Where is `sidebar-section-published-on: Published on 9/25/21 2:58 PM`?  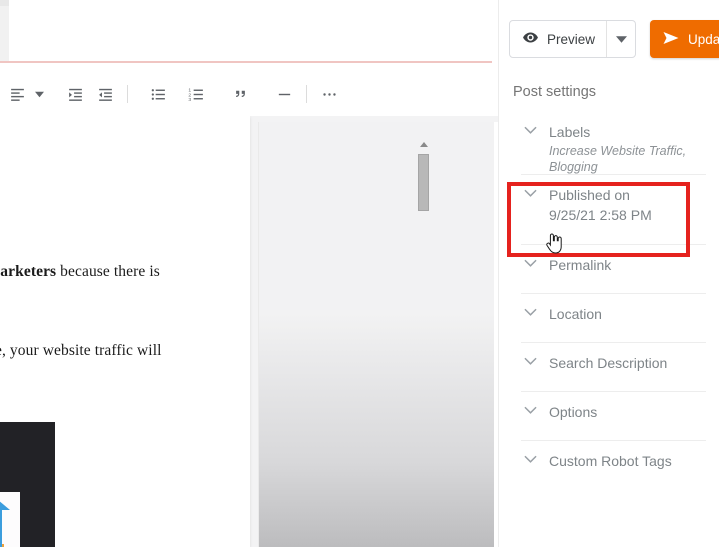
sidebar-section-published-on: Published on 9/25/21 2:58 PM is located at coordinates (609, 210).